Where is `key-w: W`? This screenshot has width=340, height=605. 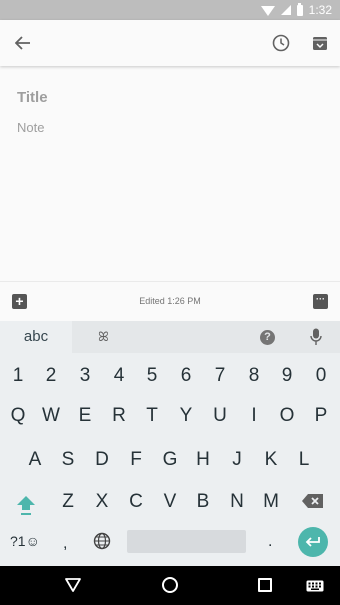
key-w: W is located at coordinates (51, 416).